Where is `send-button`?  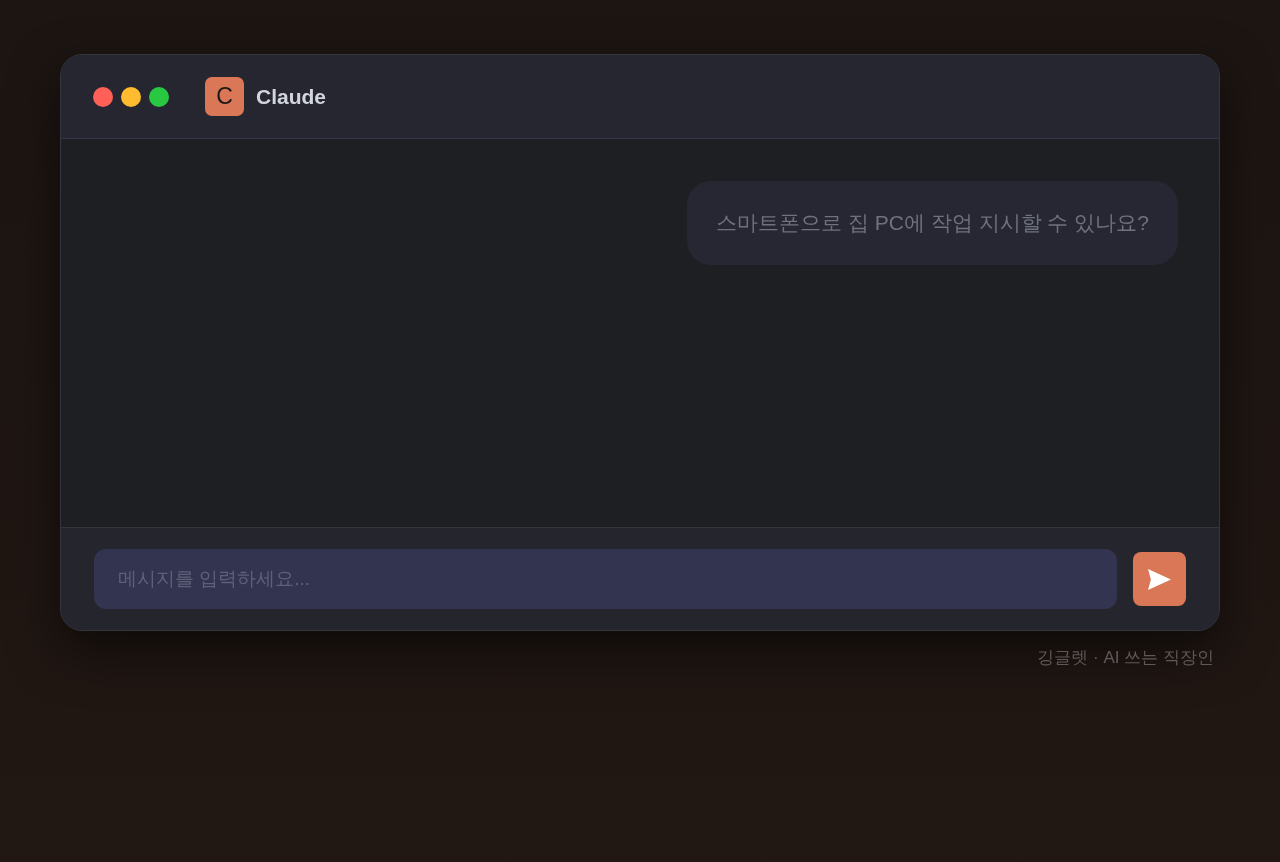
send-button is located at coordinates (1159, 579).